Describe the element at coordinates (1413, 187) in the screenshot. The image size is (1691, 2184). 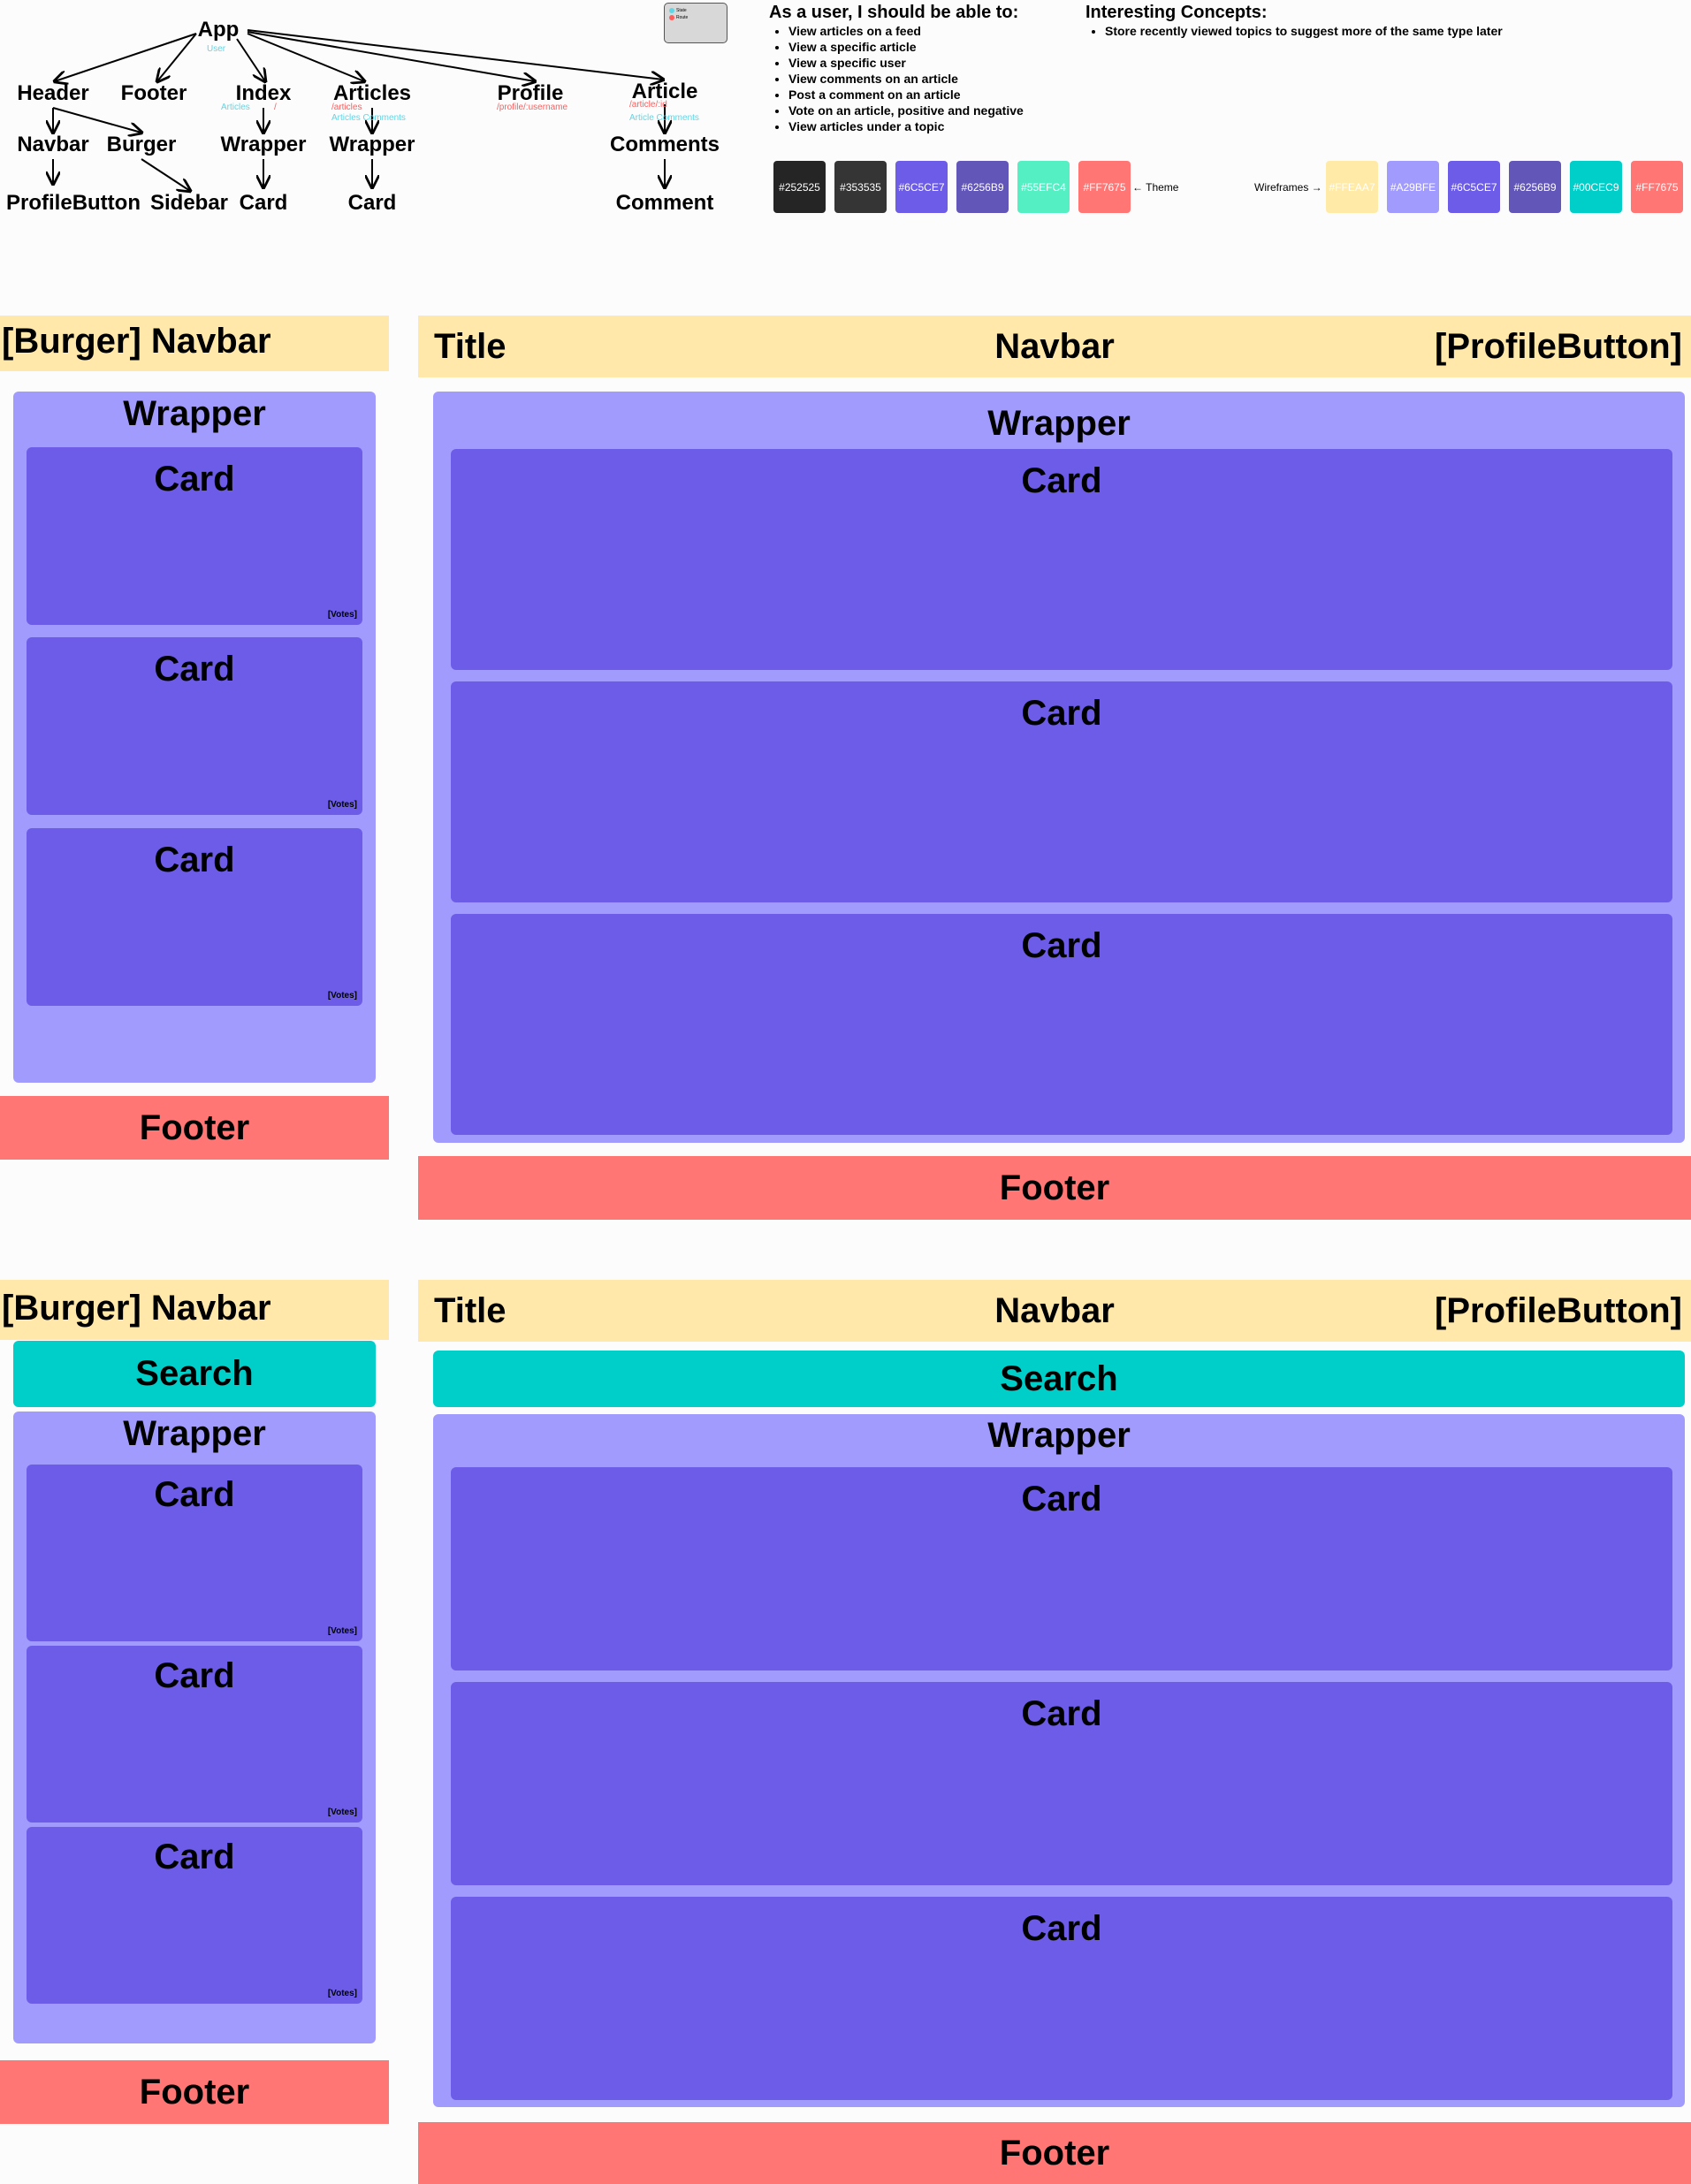
I see `wireframe-color-swatch: #A29BFE` at that location.